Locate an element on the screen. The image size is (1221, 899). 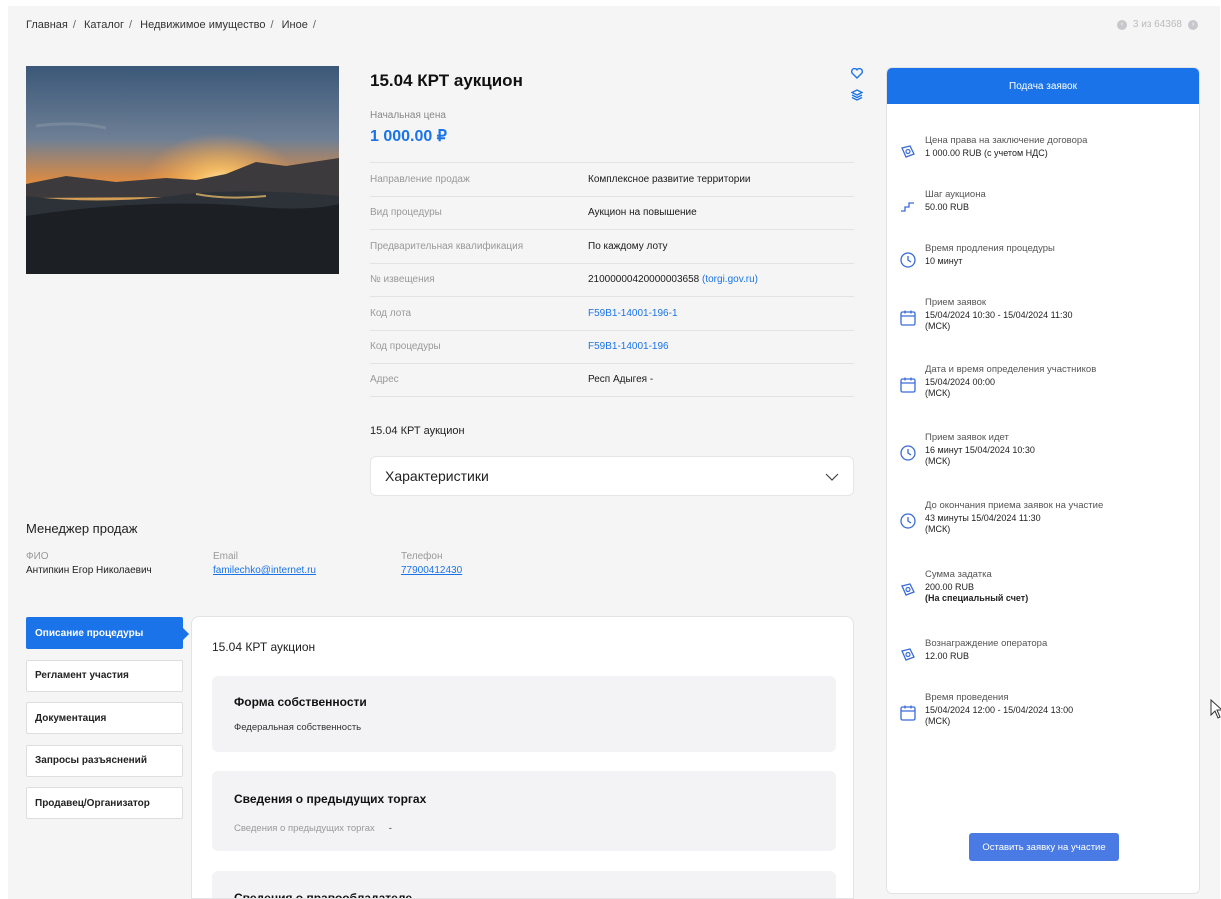
prop-row-procedure-type: Вид процедуры Аукцион на повышение is located at coordinates (612, 212).